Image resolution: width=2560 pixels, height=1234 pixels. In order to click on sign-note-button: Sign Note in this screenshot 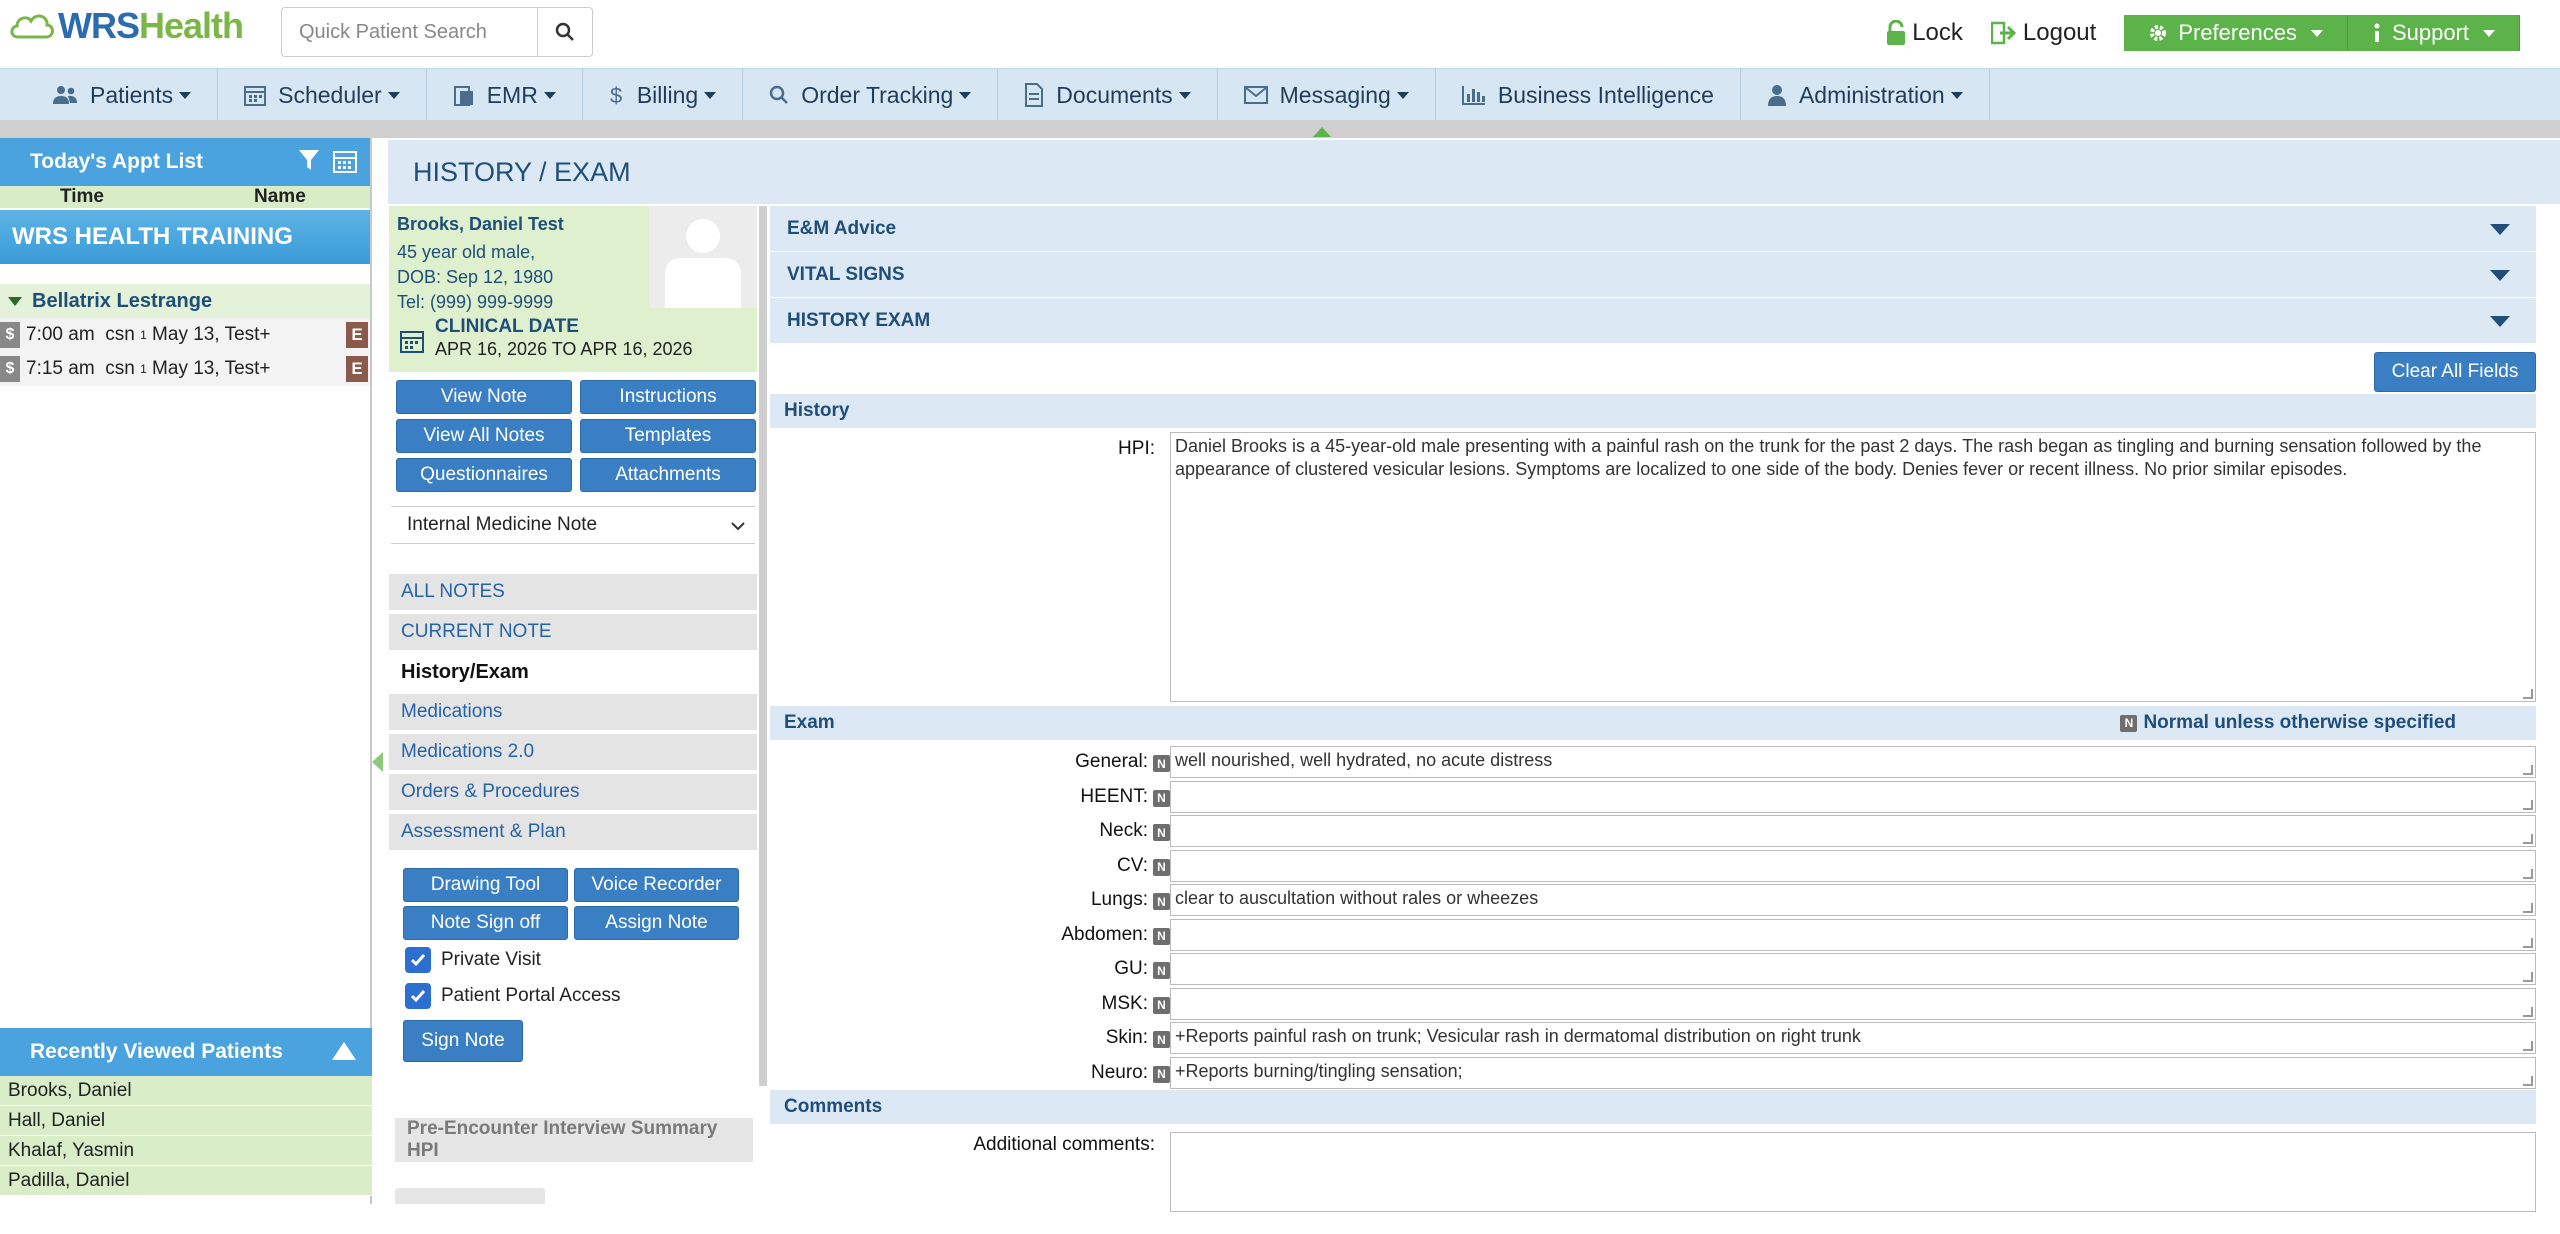, I will do `click(463, 1041)`.